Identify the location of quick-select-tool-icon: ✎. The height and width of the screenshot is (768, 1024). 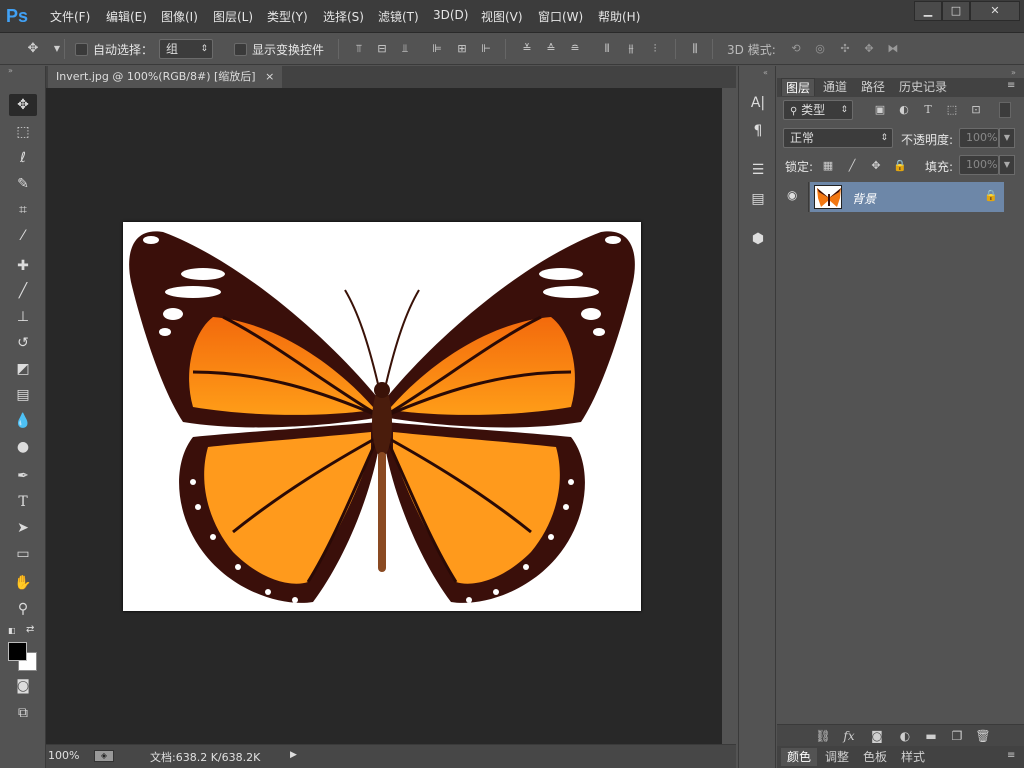
(23, 184).